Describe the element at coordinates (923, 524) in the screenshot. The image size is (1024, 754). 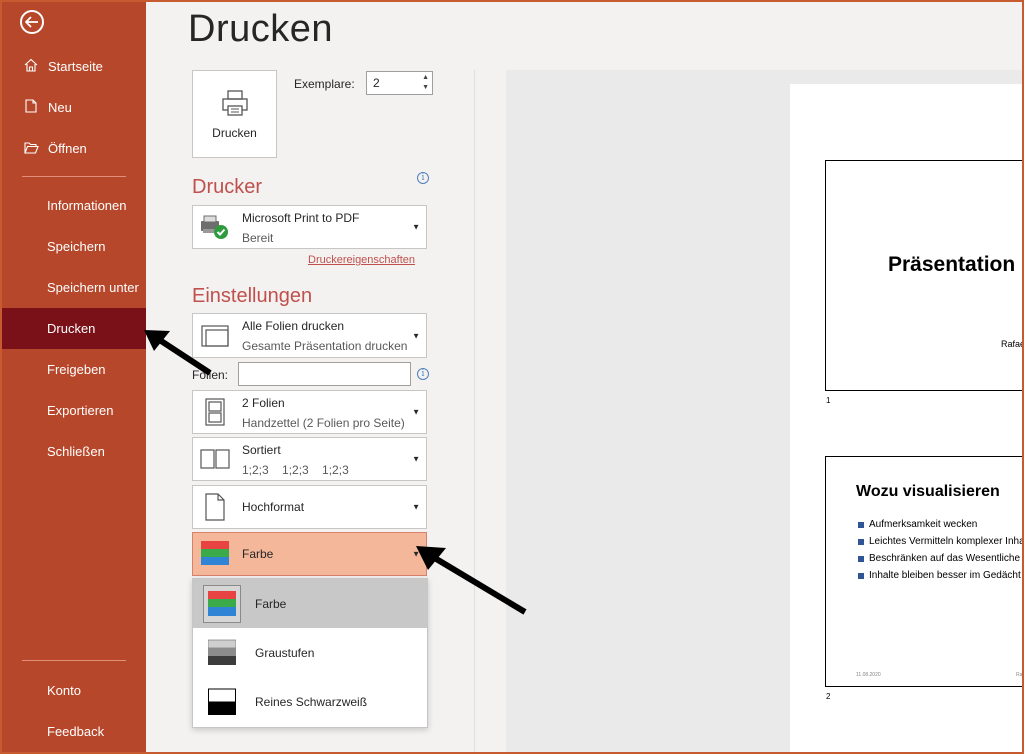
I see `bullet-text: Aufmerksamkeit wecken` at that location.